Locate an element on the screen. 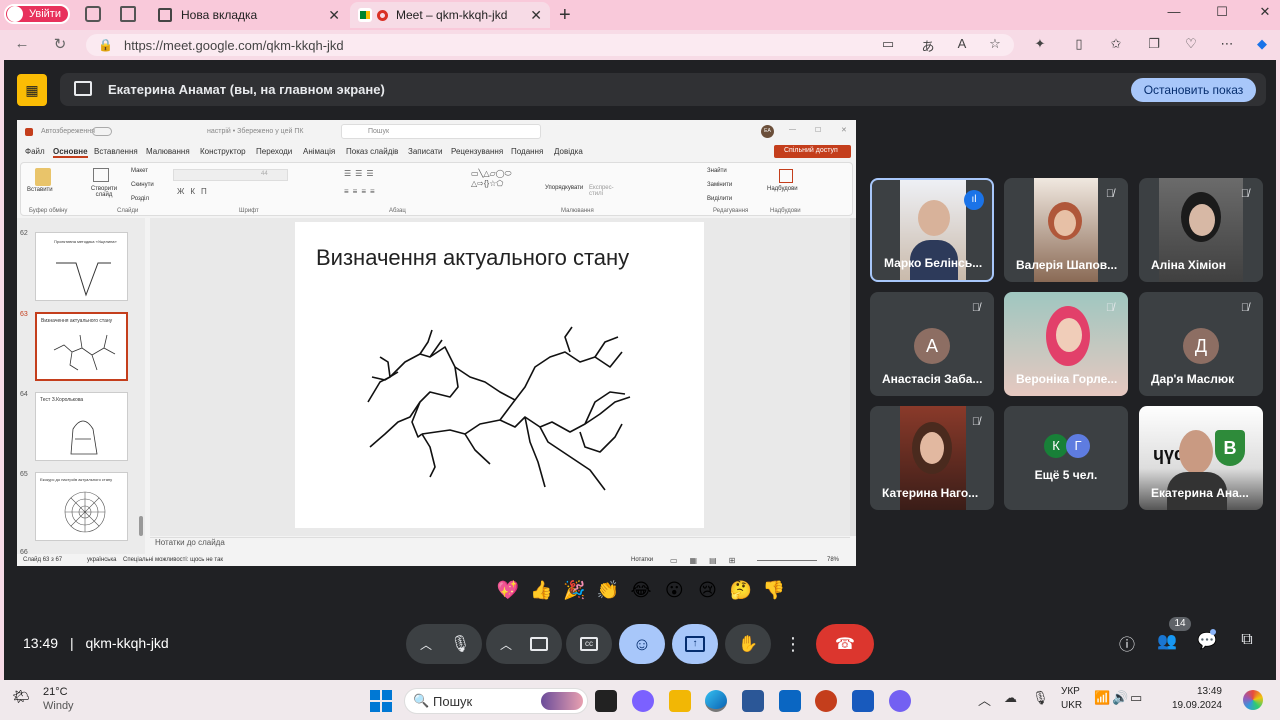 The image size is (1280, 720). volume-icon: 🔊 is located at coordinates (1120, 698).